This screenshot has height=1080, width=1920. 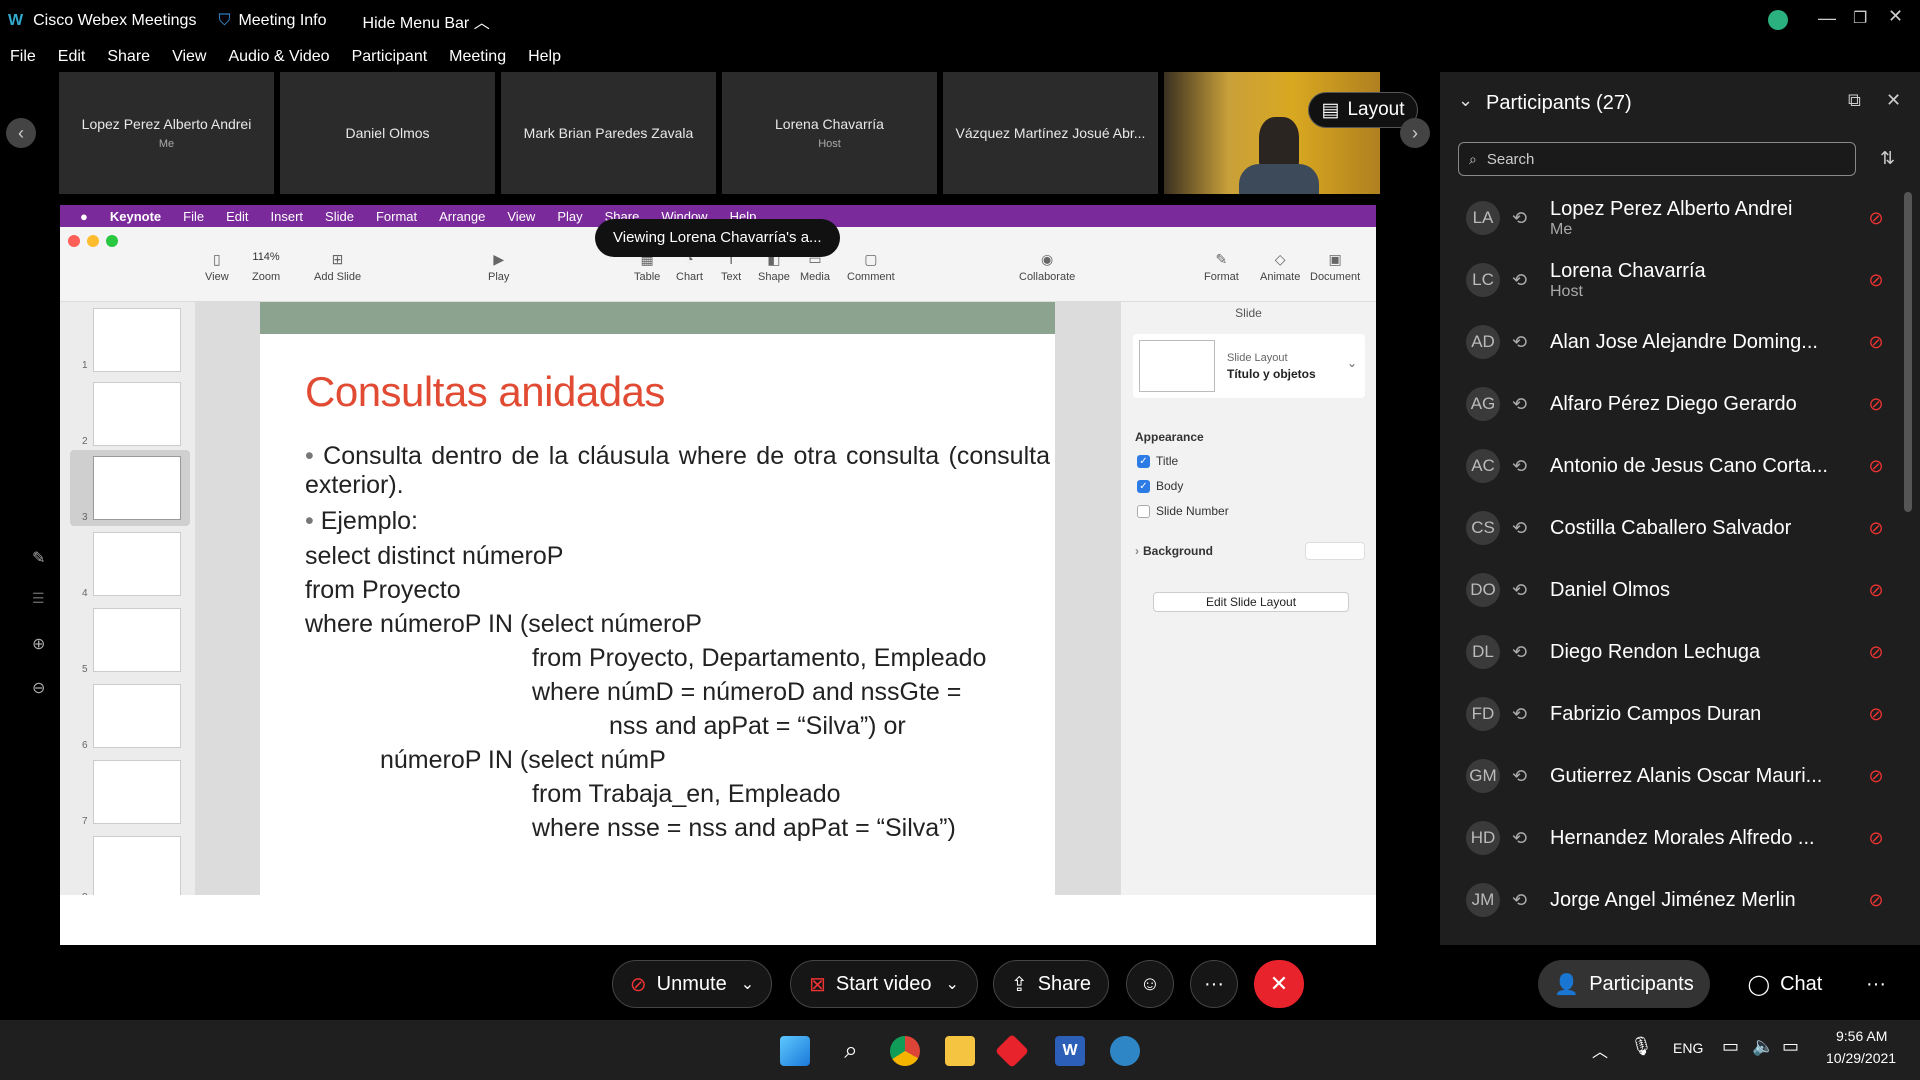 What do you see at coordinates (884, 984) in the screenshot?
I see `start-video-button: ⊠ Start video ⌄` at bounding box center [884, 984].